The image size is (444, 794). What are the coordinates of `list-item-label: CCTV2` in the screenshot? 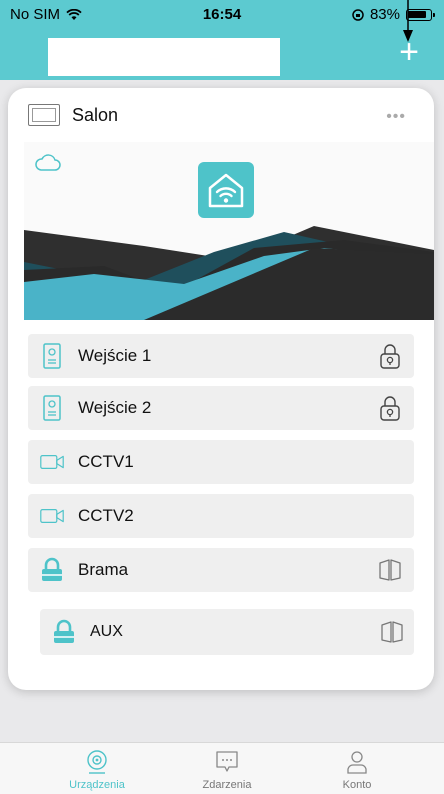 It's located at (106, 515).